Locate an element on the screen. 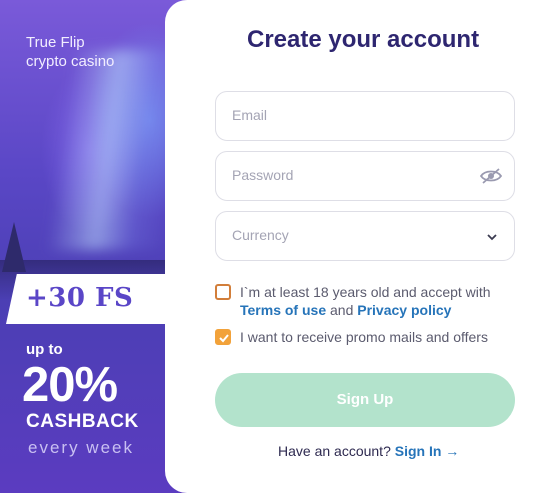 The height and width of the screenshot is (493, 540). brand-text: True Flip crypto casino is located at coordinates (70, 52).